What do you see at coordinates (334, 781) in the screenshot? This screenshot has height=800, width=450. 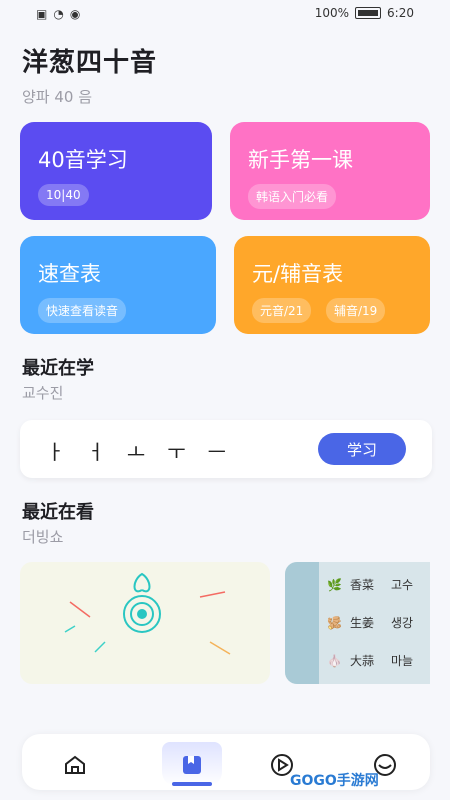 I see `watermark: GOGO手游网` at bounding box center [334, 781].